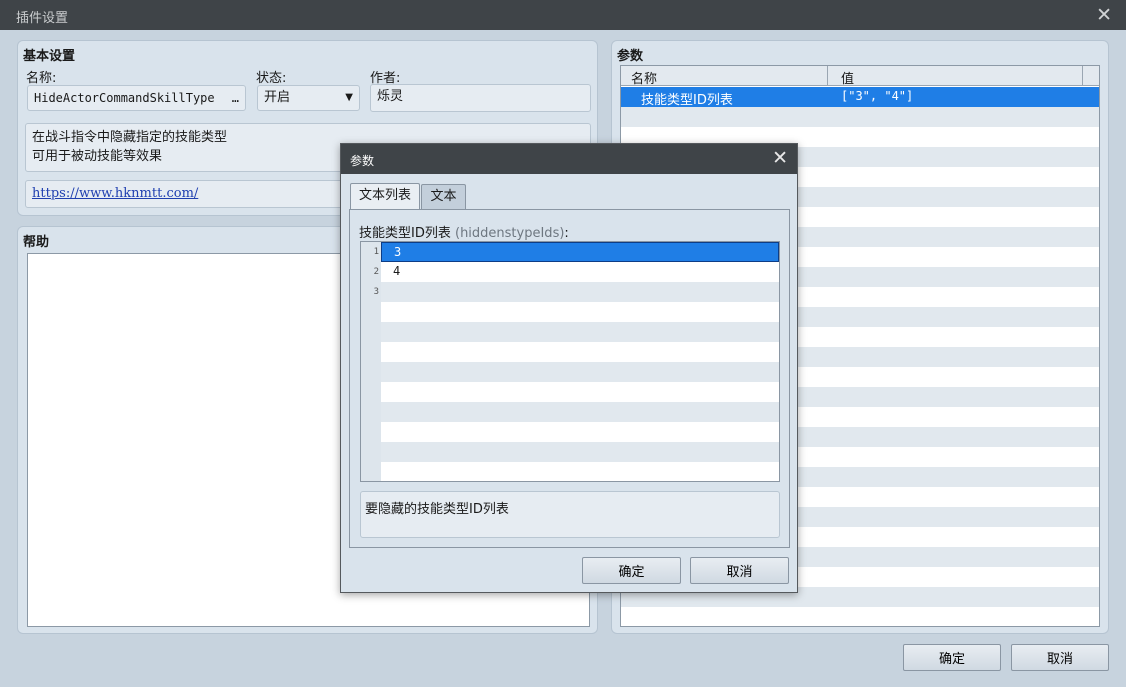 Image resolution: width=1126 pixels, height=687 pixels. Describe the element at coordinates (569, 159) in the screenshot. I see `dialog-titlebar: 参数 ✕` at that location.